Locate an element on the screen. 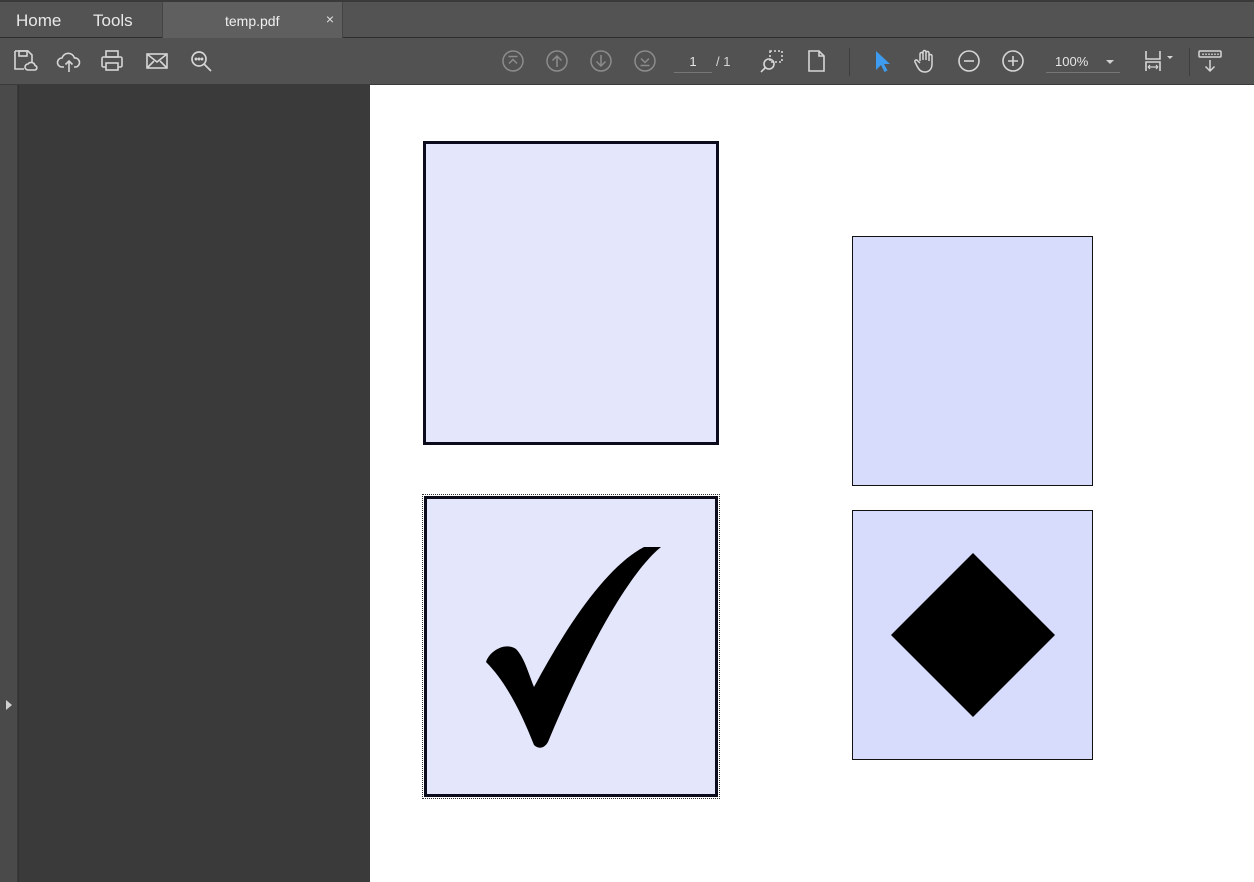 This screenshot has height=882, width=1254. envelope-icon is located at coordinates (157, 61).